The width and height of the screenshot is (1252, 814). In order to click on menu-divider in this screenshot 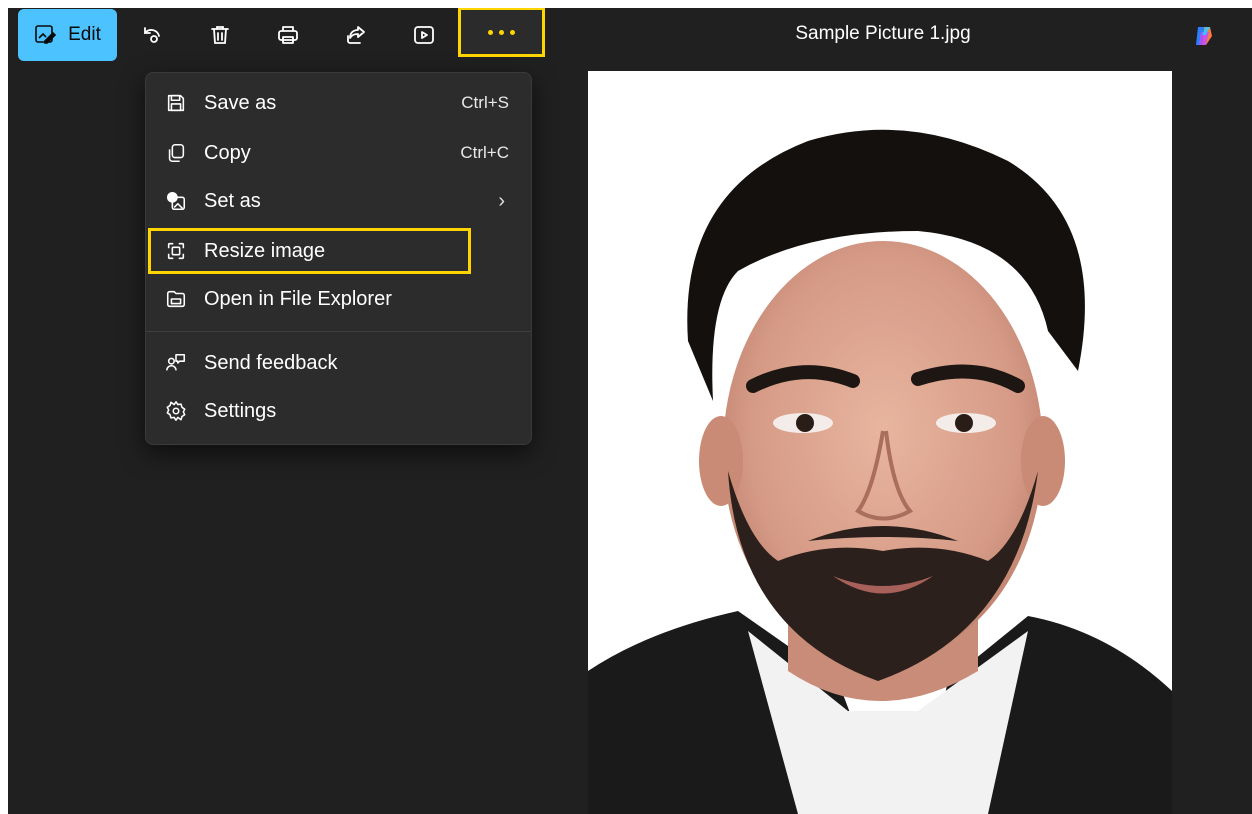, I will do `click(338, 331)`.